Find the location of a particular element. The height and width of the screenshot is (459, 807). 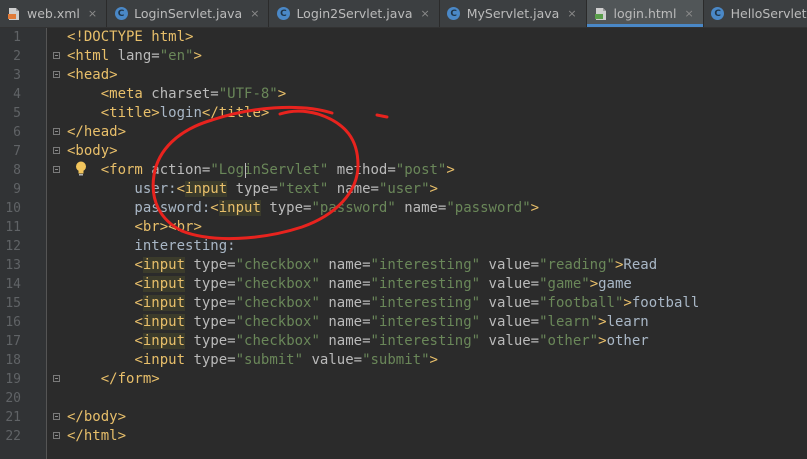

xml-file-icon is located at coordinates (14, 14).